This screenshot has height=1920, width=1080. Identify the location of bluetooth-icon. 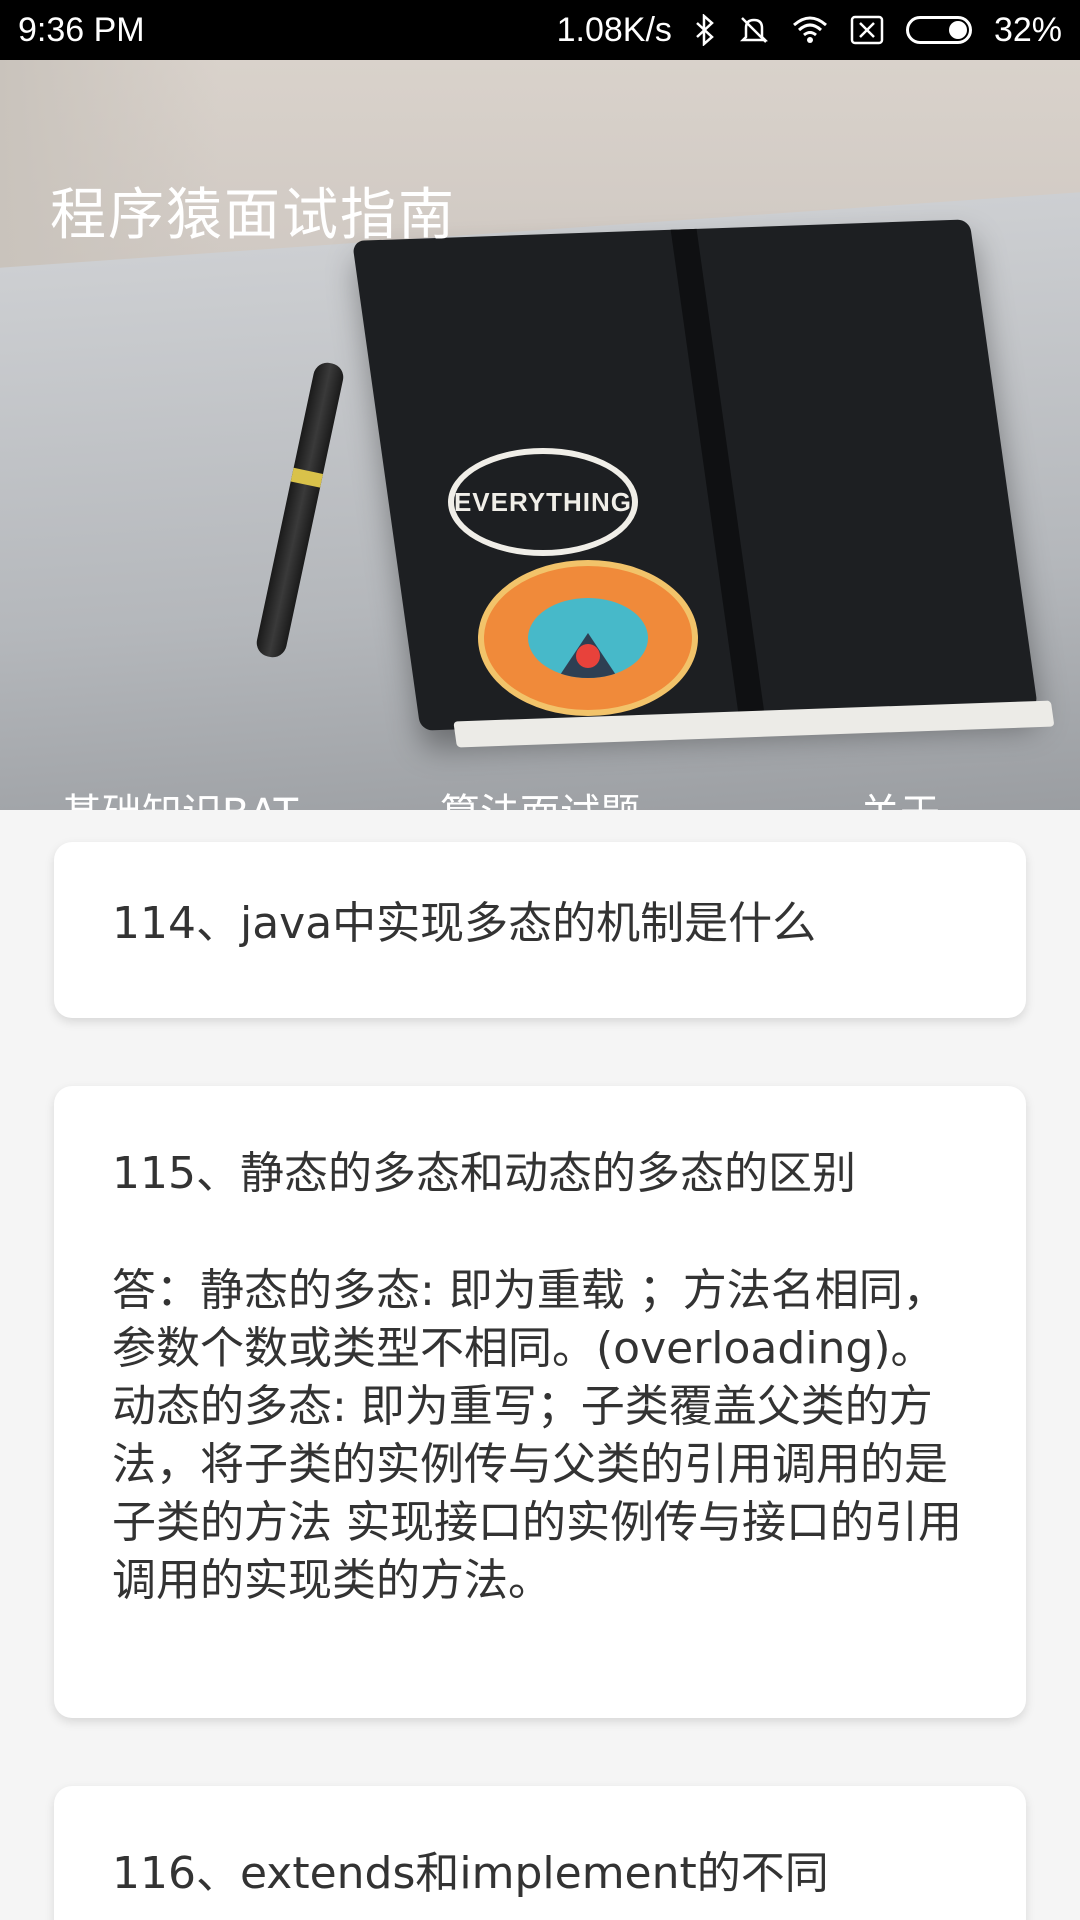
(705, 30).